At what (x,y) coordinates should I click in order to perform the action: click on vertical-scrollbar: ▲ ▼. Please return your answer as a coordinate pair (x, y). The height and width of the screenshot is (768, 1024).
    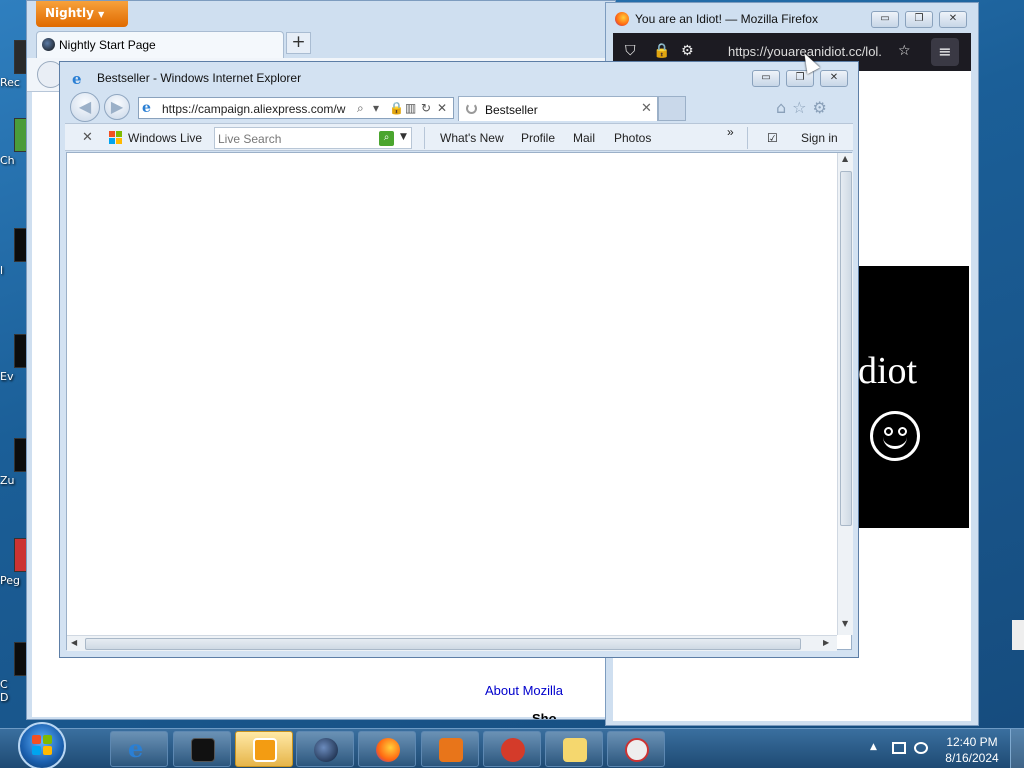
    Looking at the image, I should click on (845, 394).